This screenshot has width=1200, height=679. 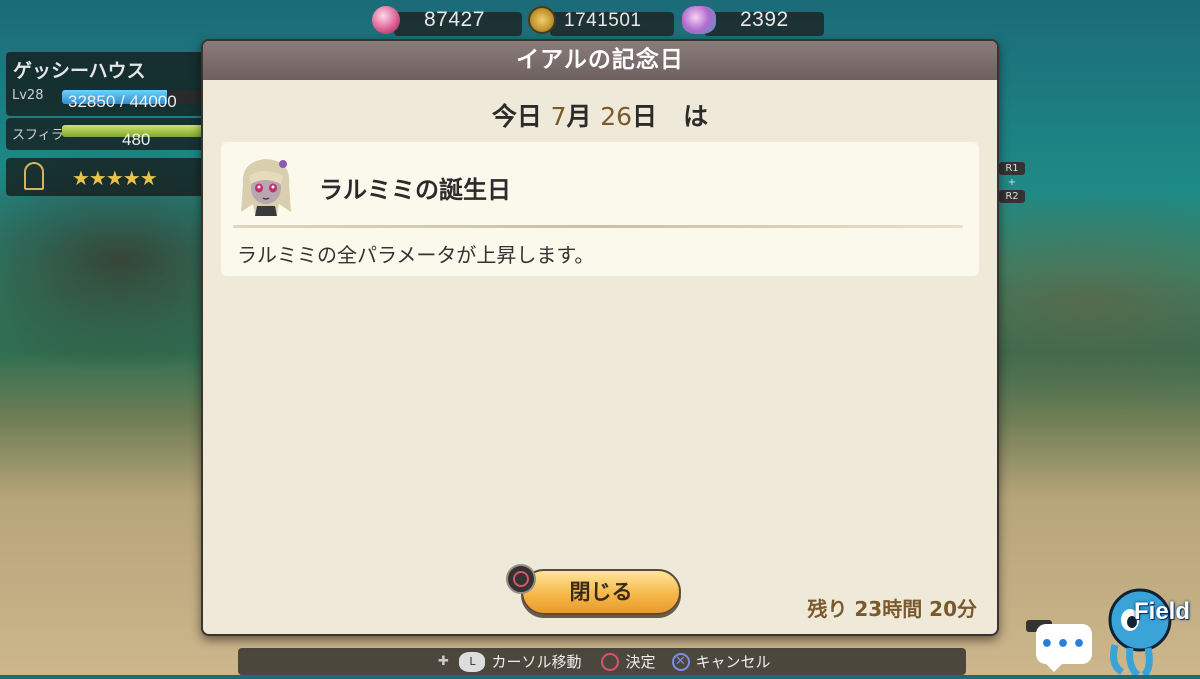 I want to click on level-label: Lv28, so click(x=28, y=95).